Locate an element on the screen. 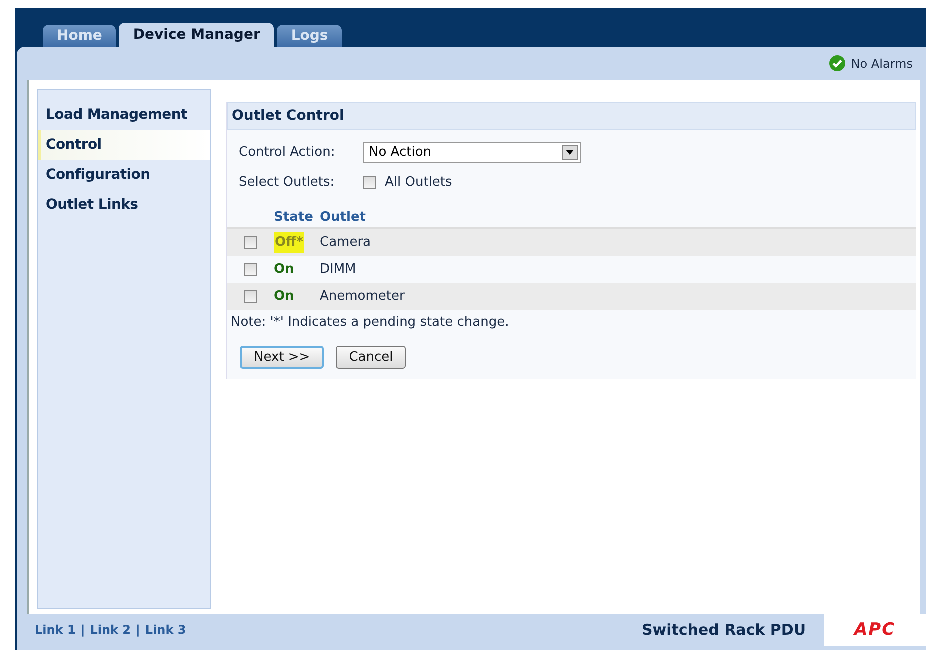 The height and width of the screenshot is (650, 926). state-label: Off* is located at coordinates (289, 242).